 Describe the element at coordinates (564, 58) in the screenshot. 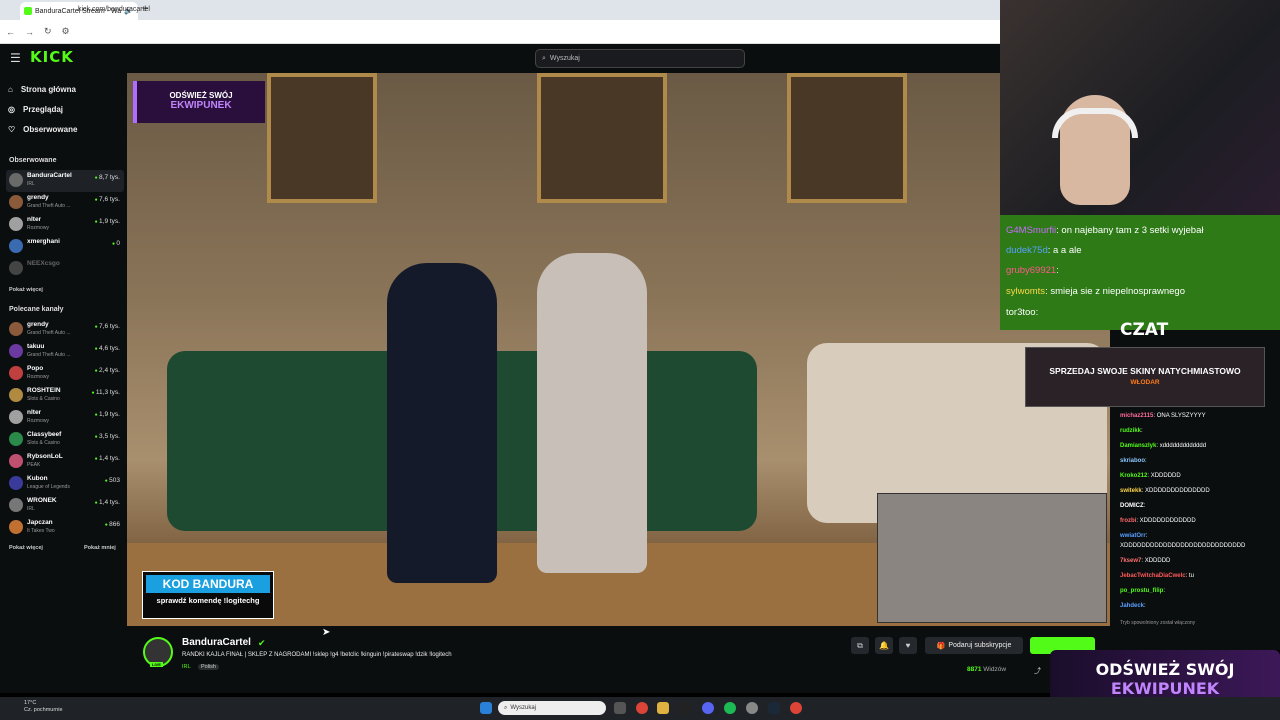

I see `search-placeholder: Wyszukaj` at that location.